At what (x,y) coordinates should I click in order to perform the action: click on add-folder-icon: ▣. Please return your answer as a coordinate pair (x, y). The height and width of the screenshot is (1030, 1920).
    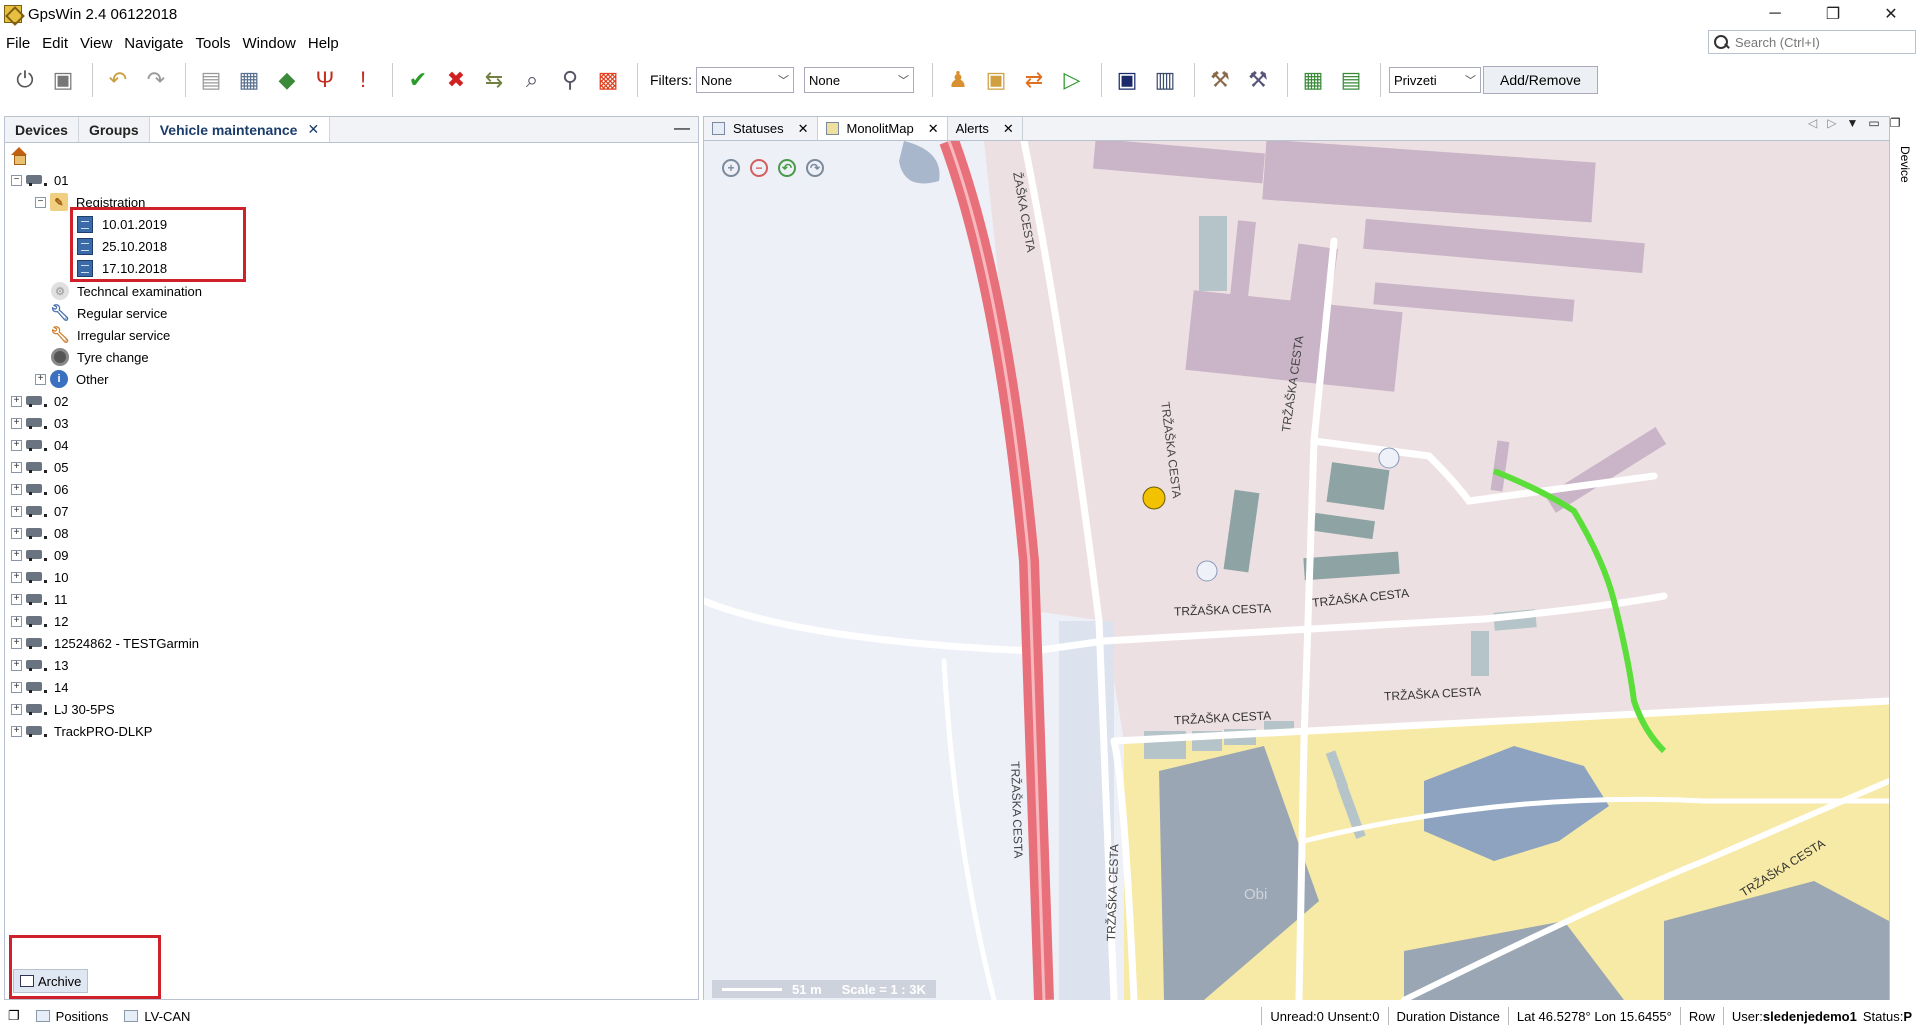
    Looking at the image, I should click on (996, 80).